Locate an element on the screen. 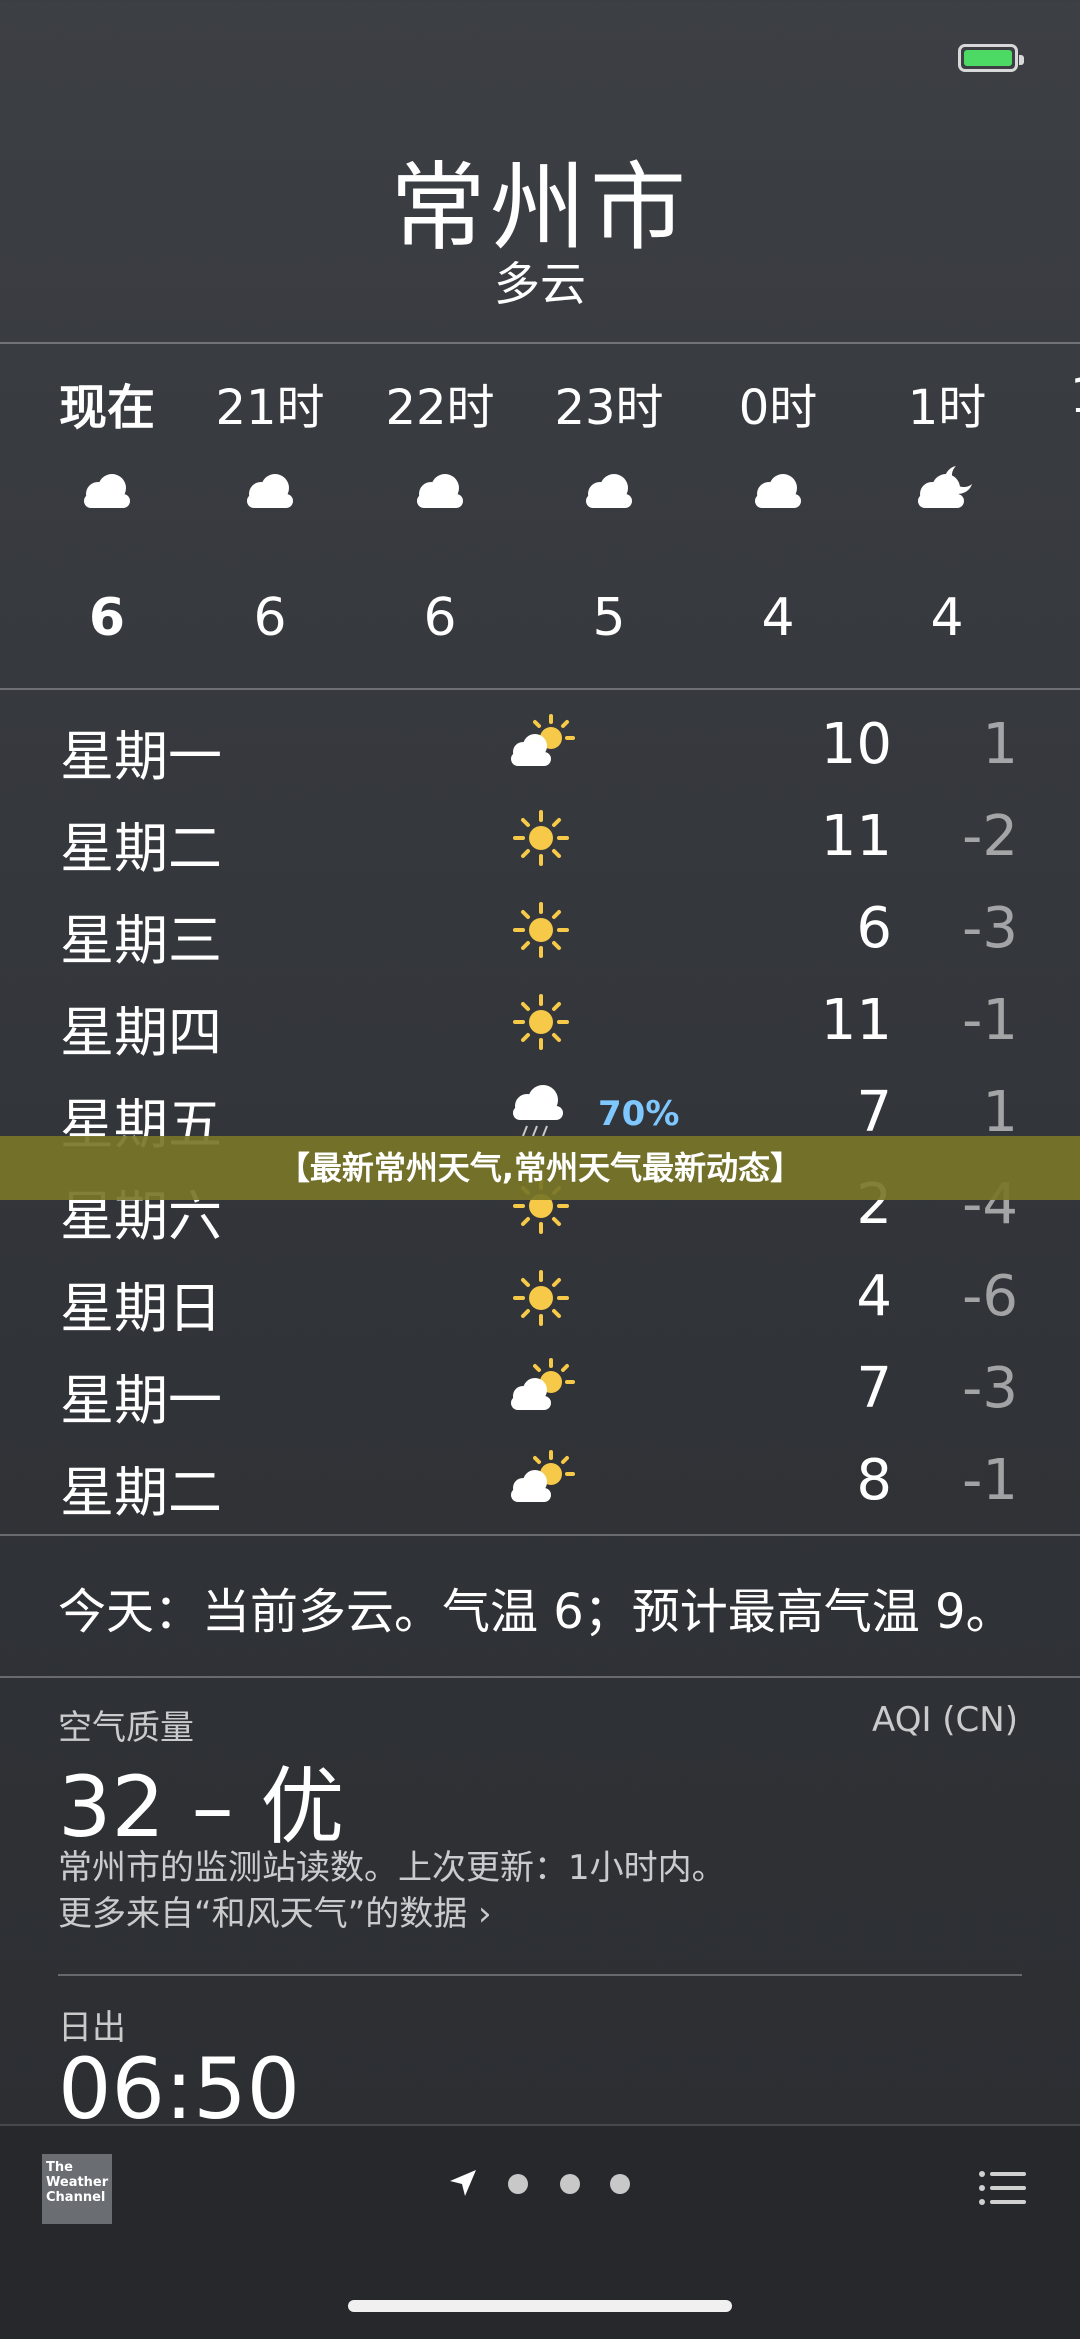 The width and height of the screenshot is (1080, 2339). hour-temp: 5 is located at coordinates (609, 618).